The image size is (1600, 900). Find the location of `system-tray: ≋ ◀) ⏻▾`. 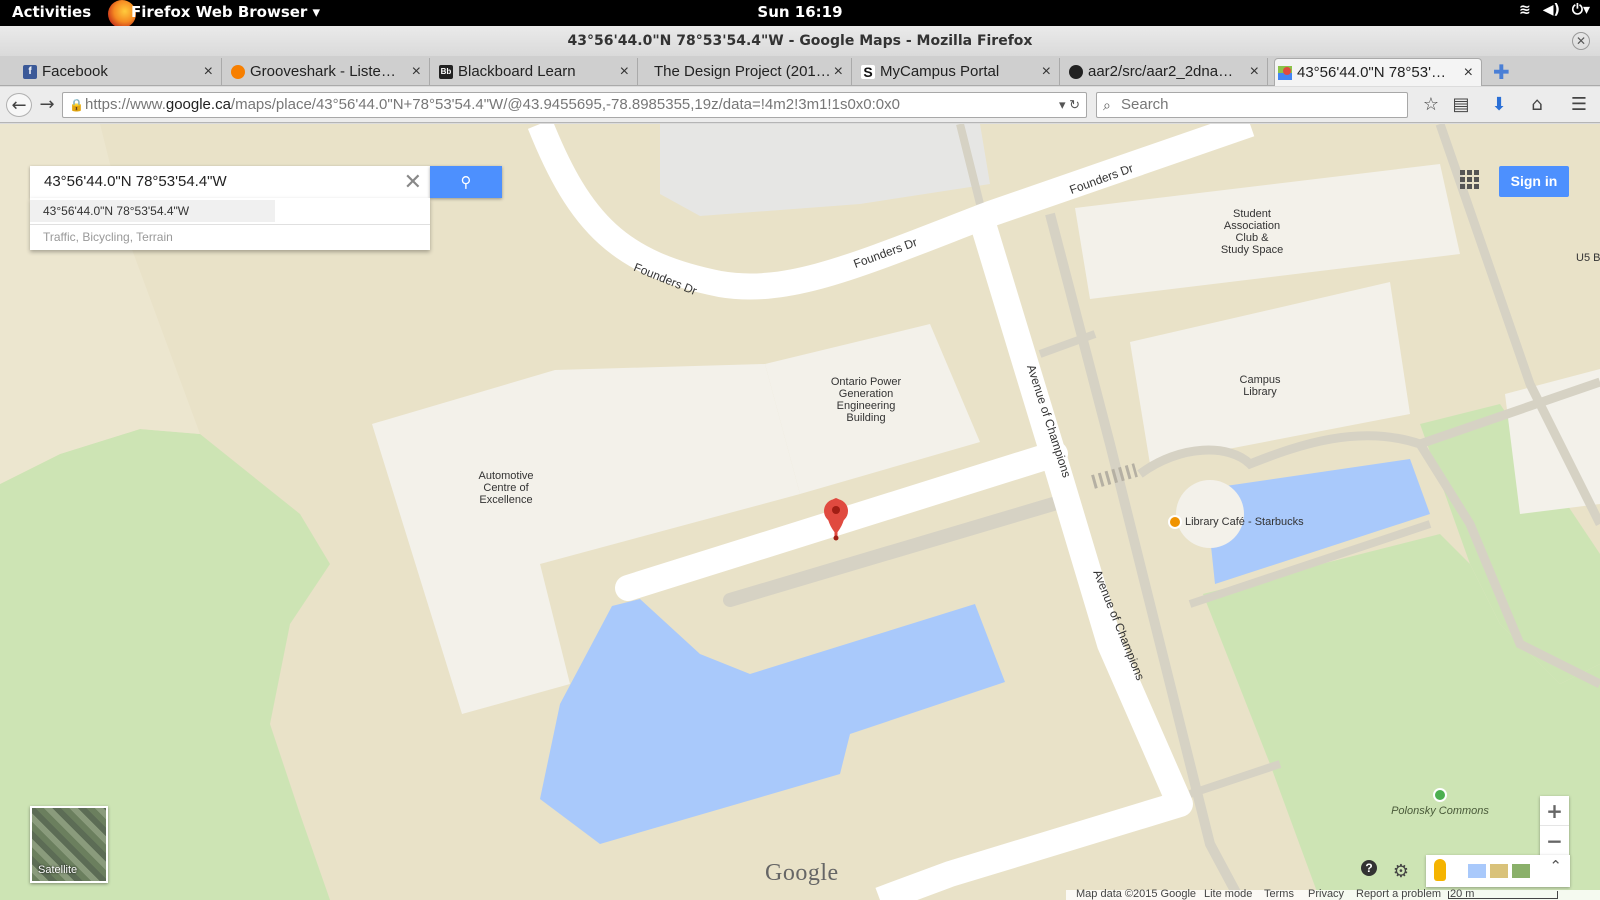

system-tray: ≋ ◀) ⏻▾ is located at coordinates (1554, 10).